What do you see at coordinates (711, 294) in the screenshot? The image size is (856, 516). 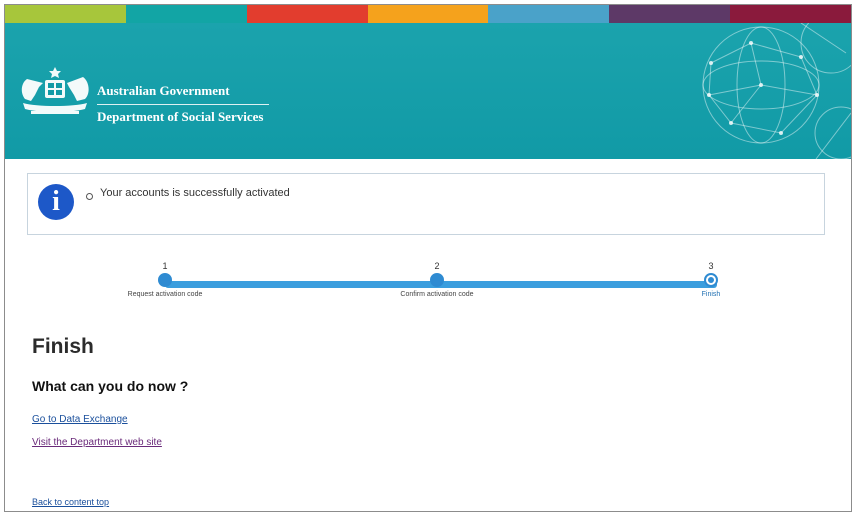 I see `step-label: Finish` at bounding box center [711, 294].